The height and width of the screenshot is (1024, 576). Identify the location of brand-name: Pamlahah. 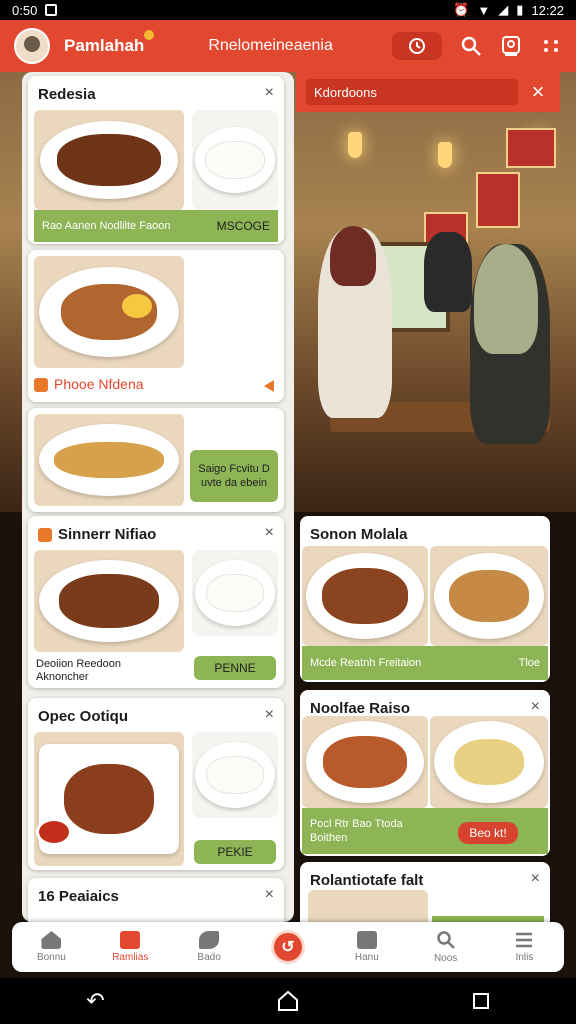
(104, 45).